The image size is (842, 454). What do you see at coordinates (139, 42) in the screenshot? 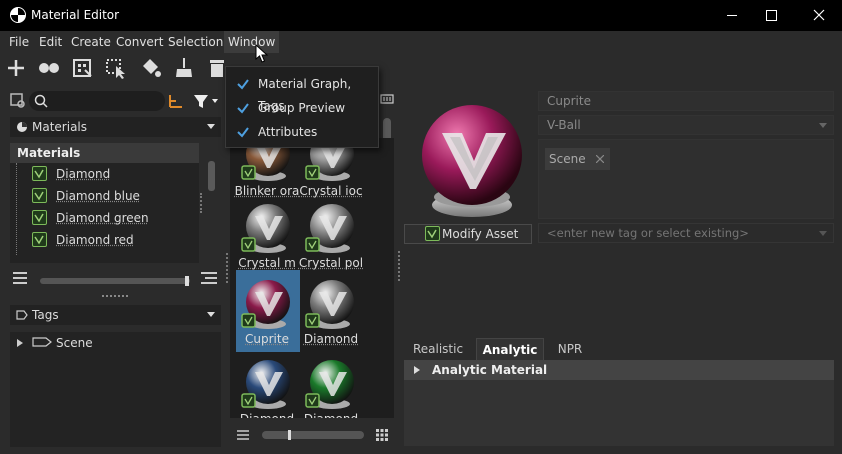
I see `menu-convert: Convert` at bounding box center [139, 42].